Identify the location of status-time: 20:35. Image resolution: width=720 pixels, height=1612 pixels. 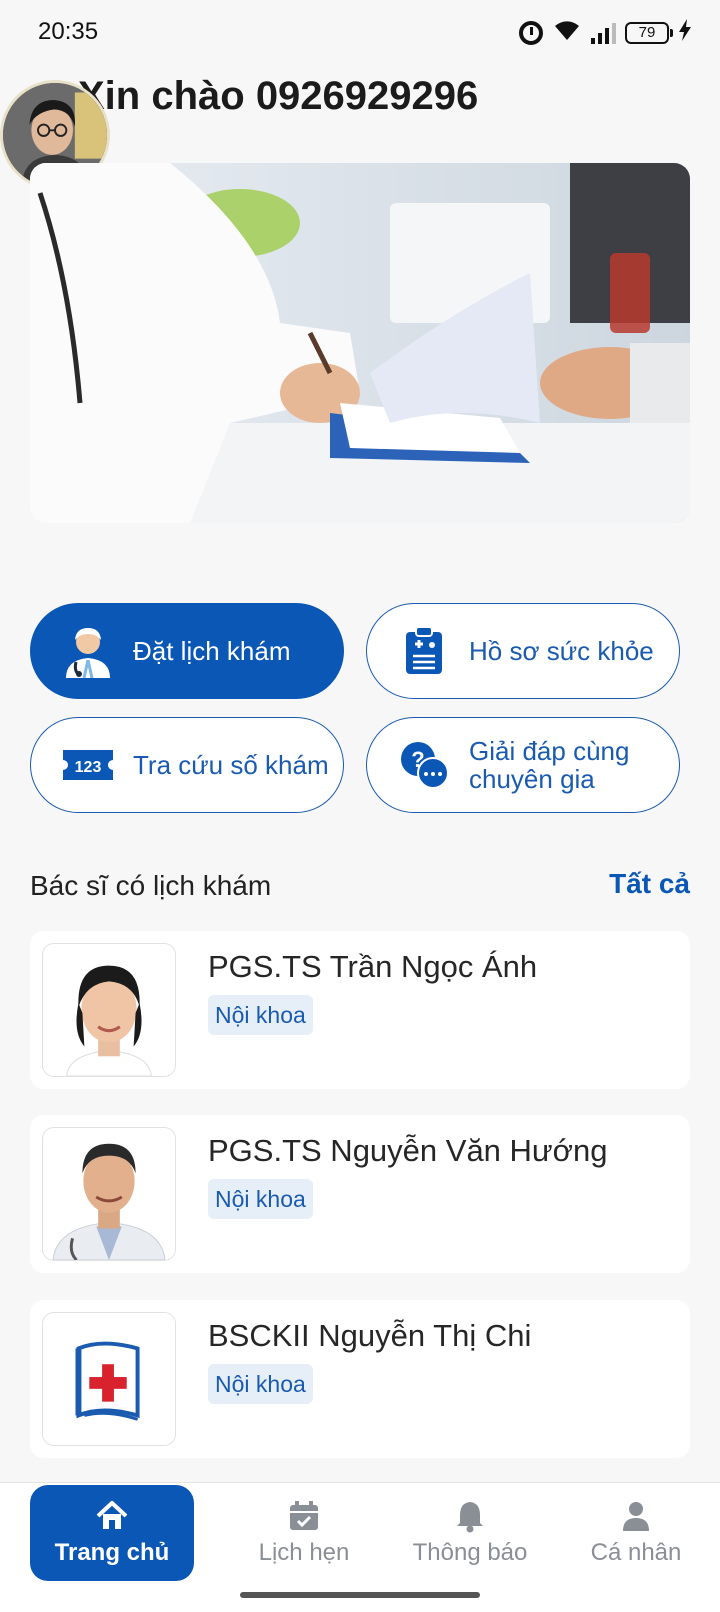
(68, 31).